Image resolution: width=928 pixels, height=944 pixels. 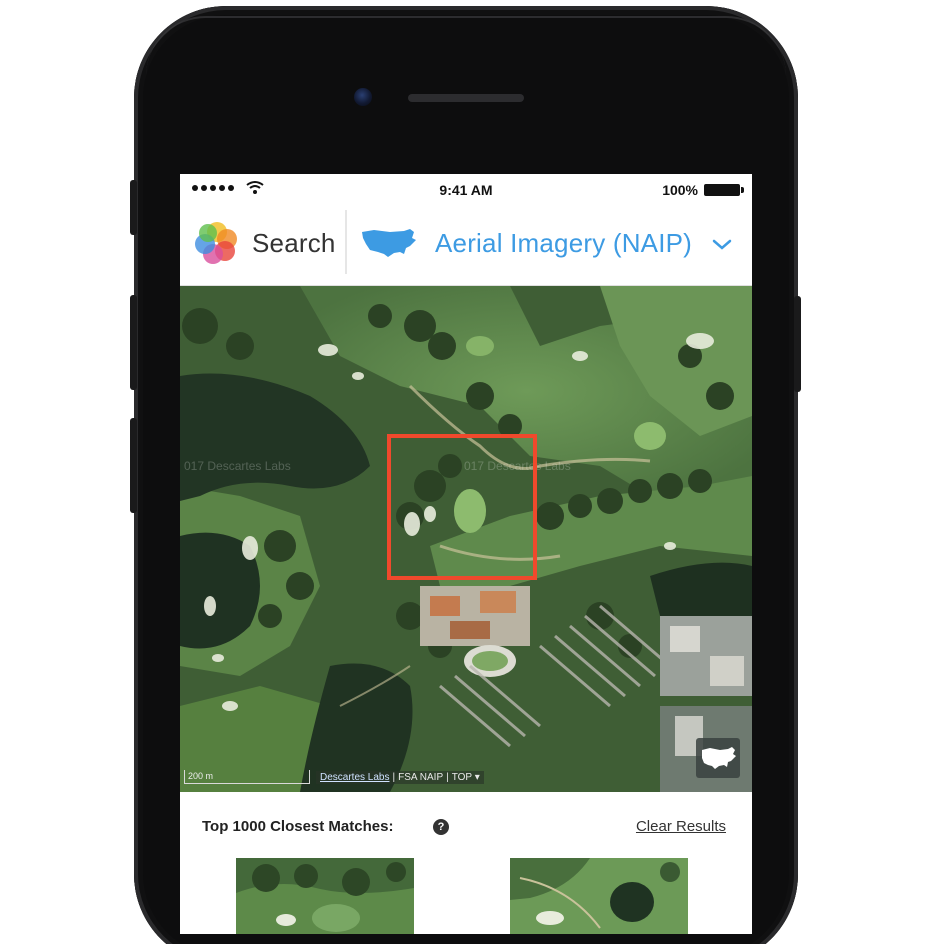 What do you see at coordinates (441, 827) in the screenshot?
I see `info-icon: ?` at bounding box center [441, 827].